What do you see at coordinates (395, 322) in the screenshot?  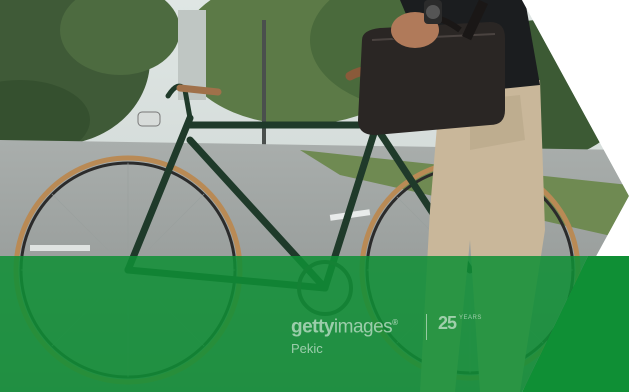 I see `registered-mark: ®` at bounding box center [395, 322].